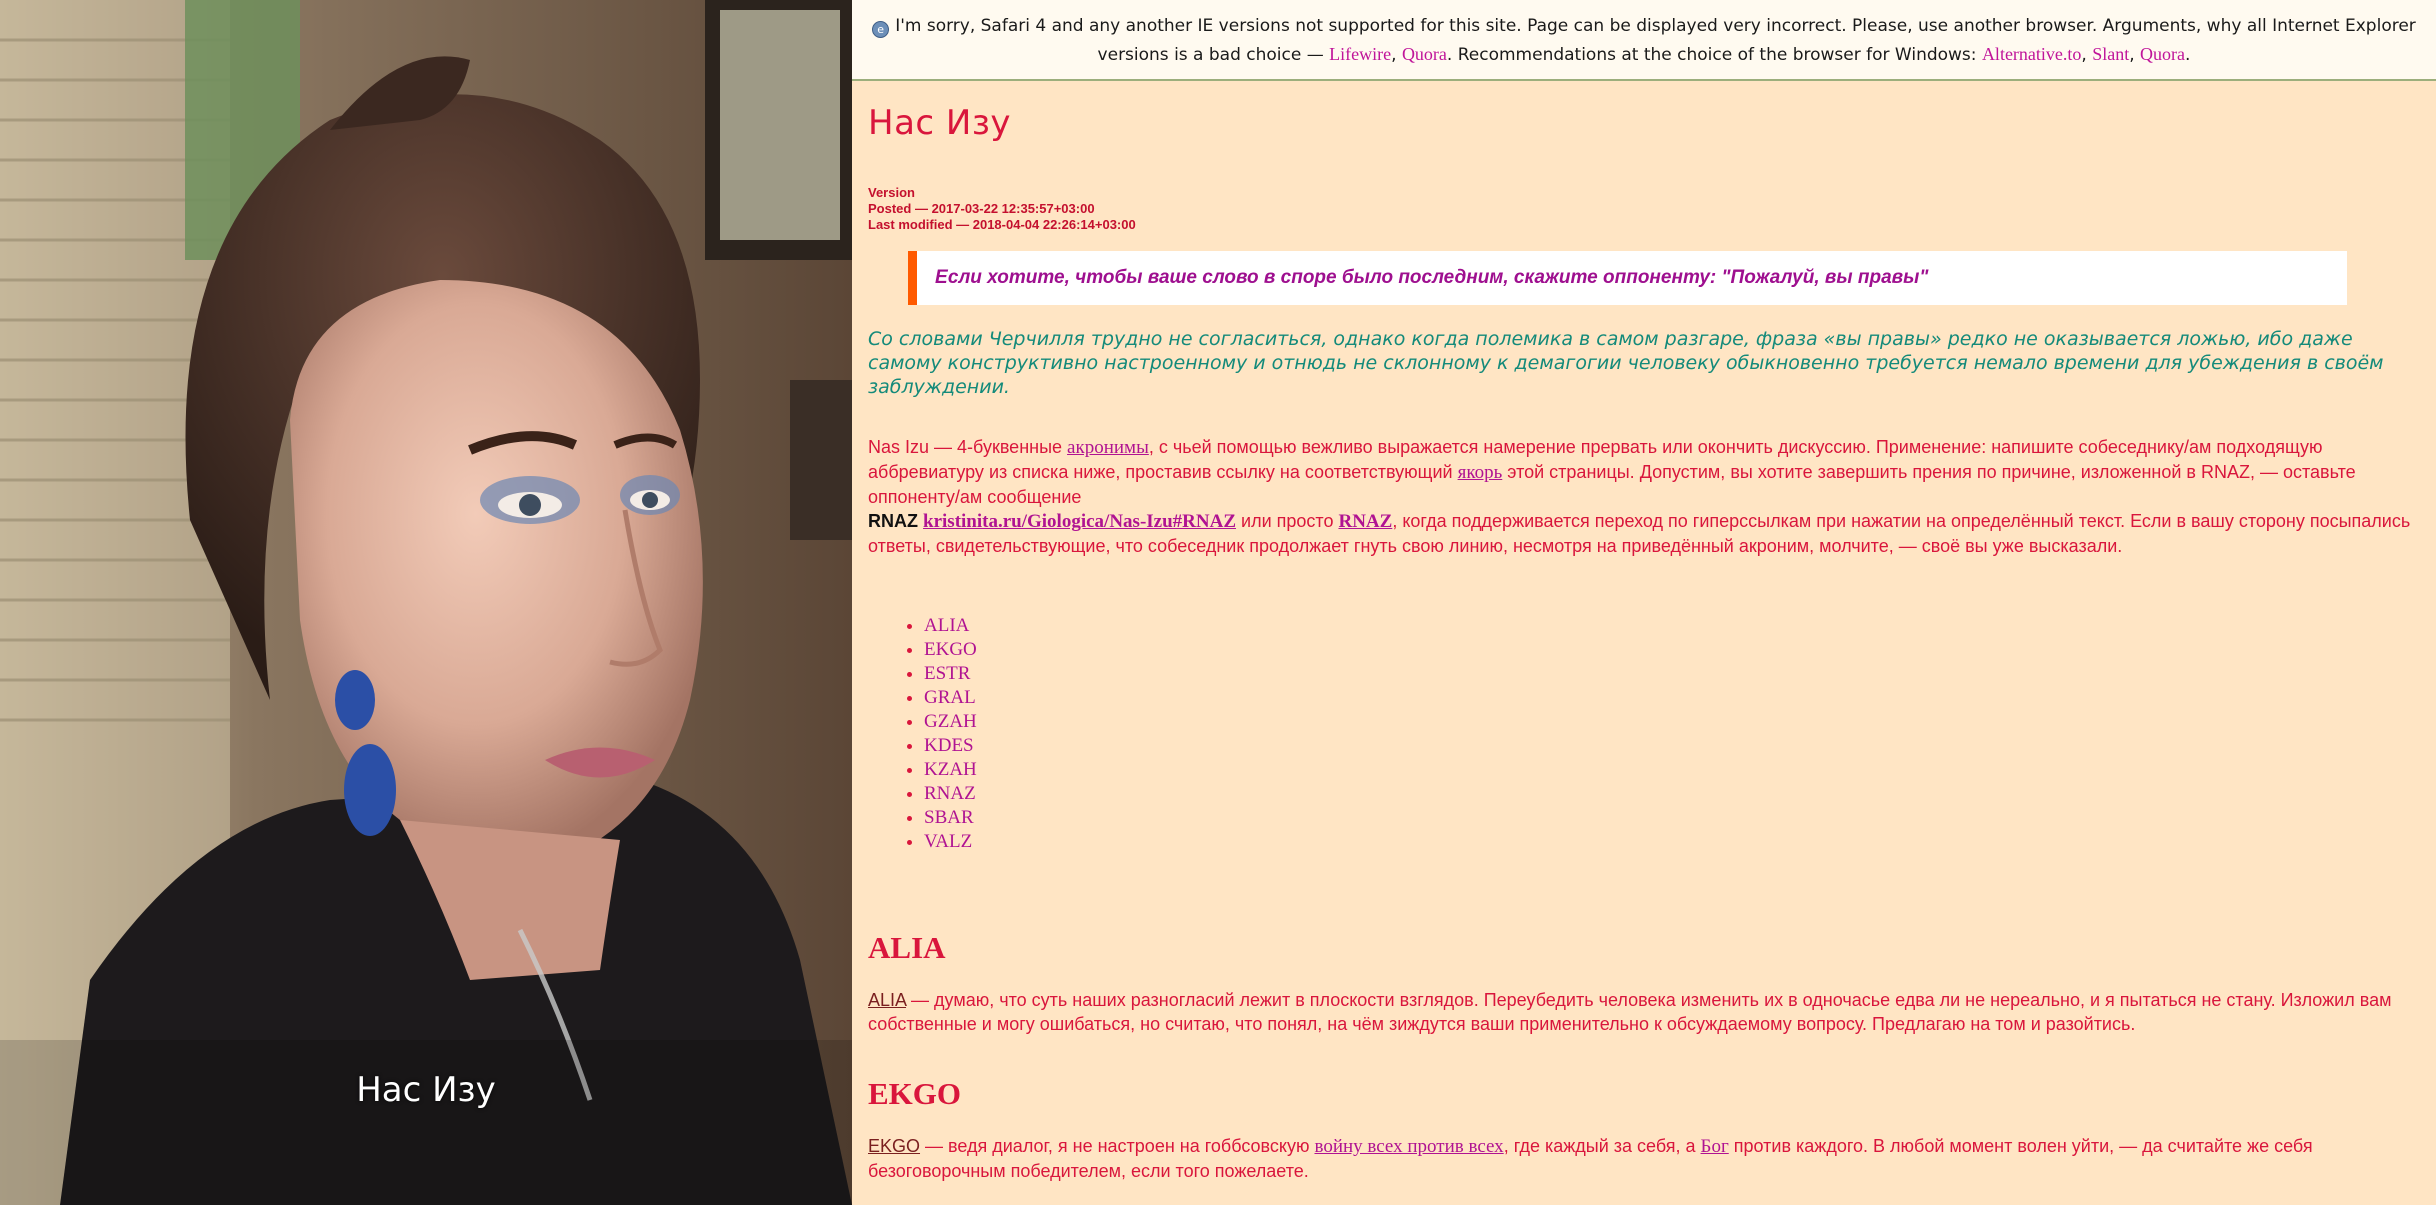 The width and height of the screenshot is (2436, 1205). I want to click on term-abbr: ALIA, so click(887, 1000).